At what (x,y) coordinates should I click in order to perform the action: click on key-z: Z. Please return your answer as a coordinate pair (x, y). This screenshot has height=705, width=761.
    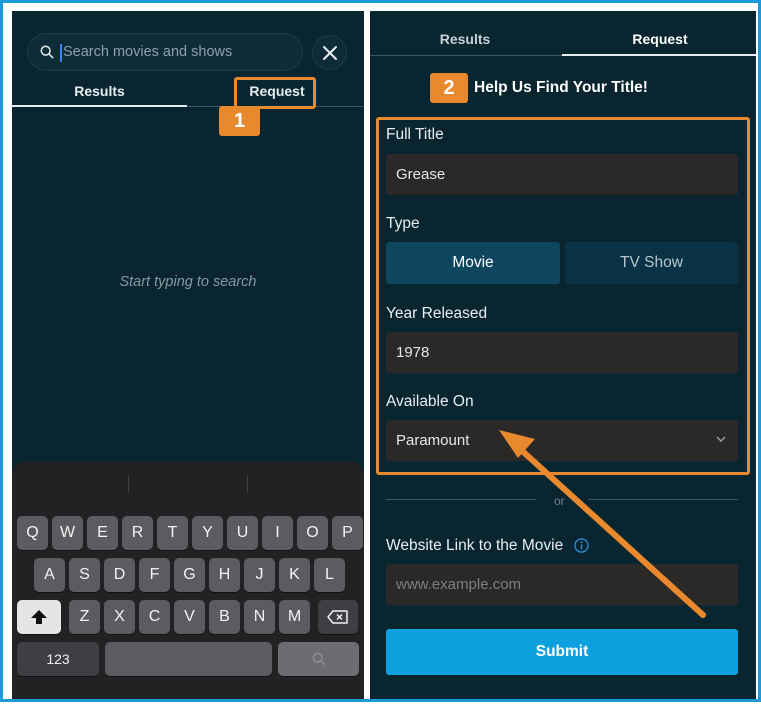
    Looking at the image, I should click on (84, 617).